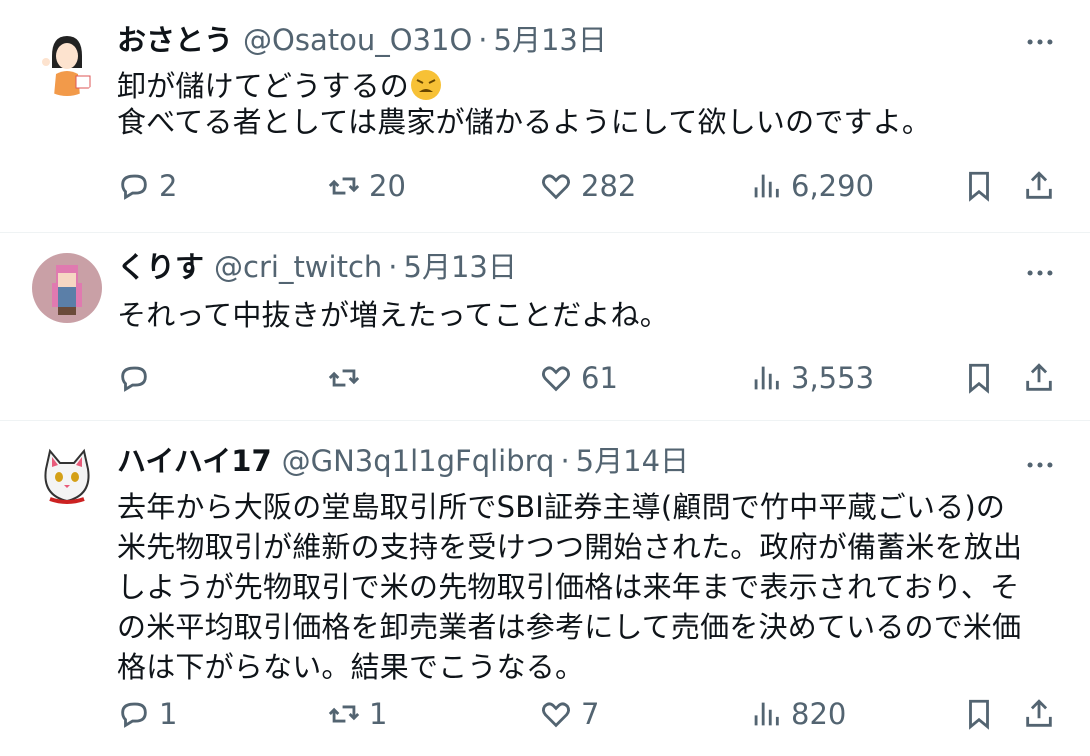  I want to click on tweet-line: 卸が儲けてどうするの, so click(263, 86).